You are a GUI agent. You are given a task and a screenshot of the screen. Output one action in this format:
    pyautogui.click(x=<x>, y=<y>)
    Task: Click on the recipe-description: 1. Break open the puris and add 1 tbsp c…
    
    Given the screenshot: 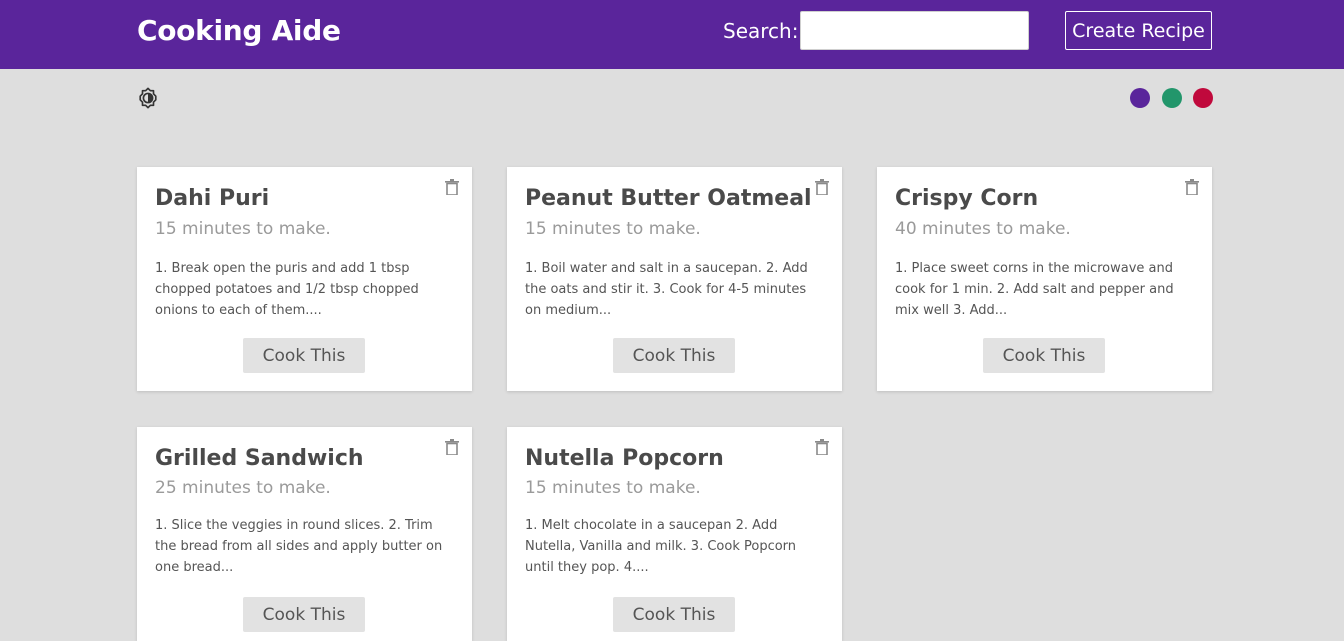 What is the action you would take?
    pyautogui.click(x=287, y=289)
    